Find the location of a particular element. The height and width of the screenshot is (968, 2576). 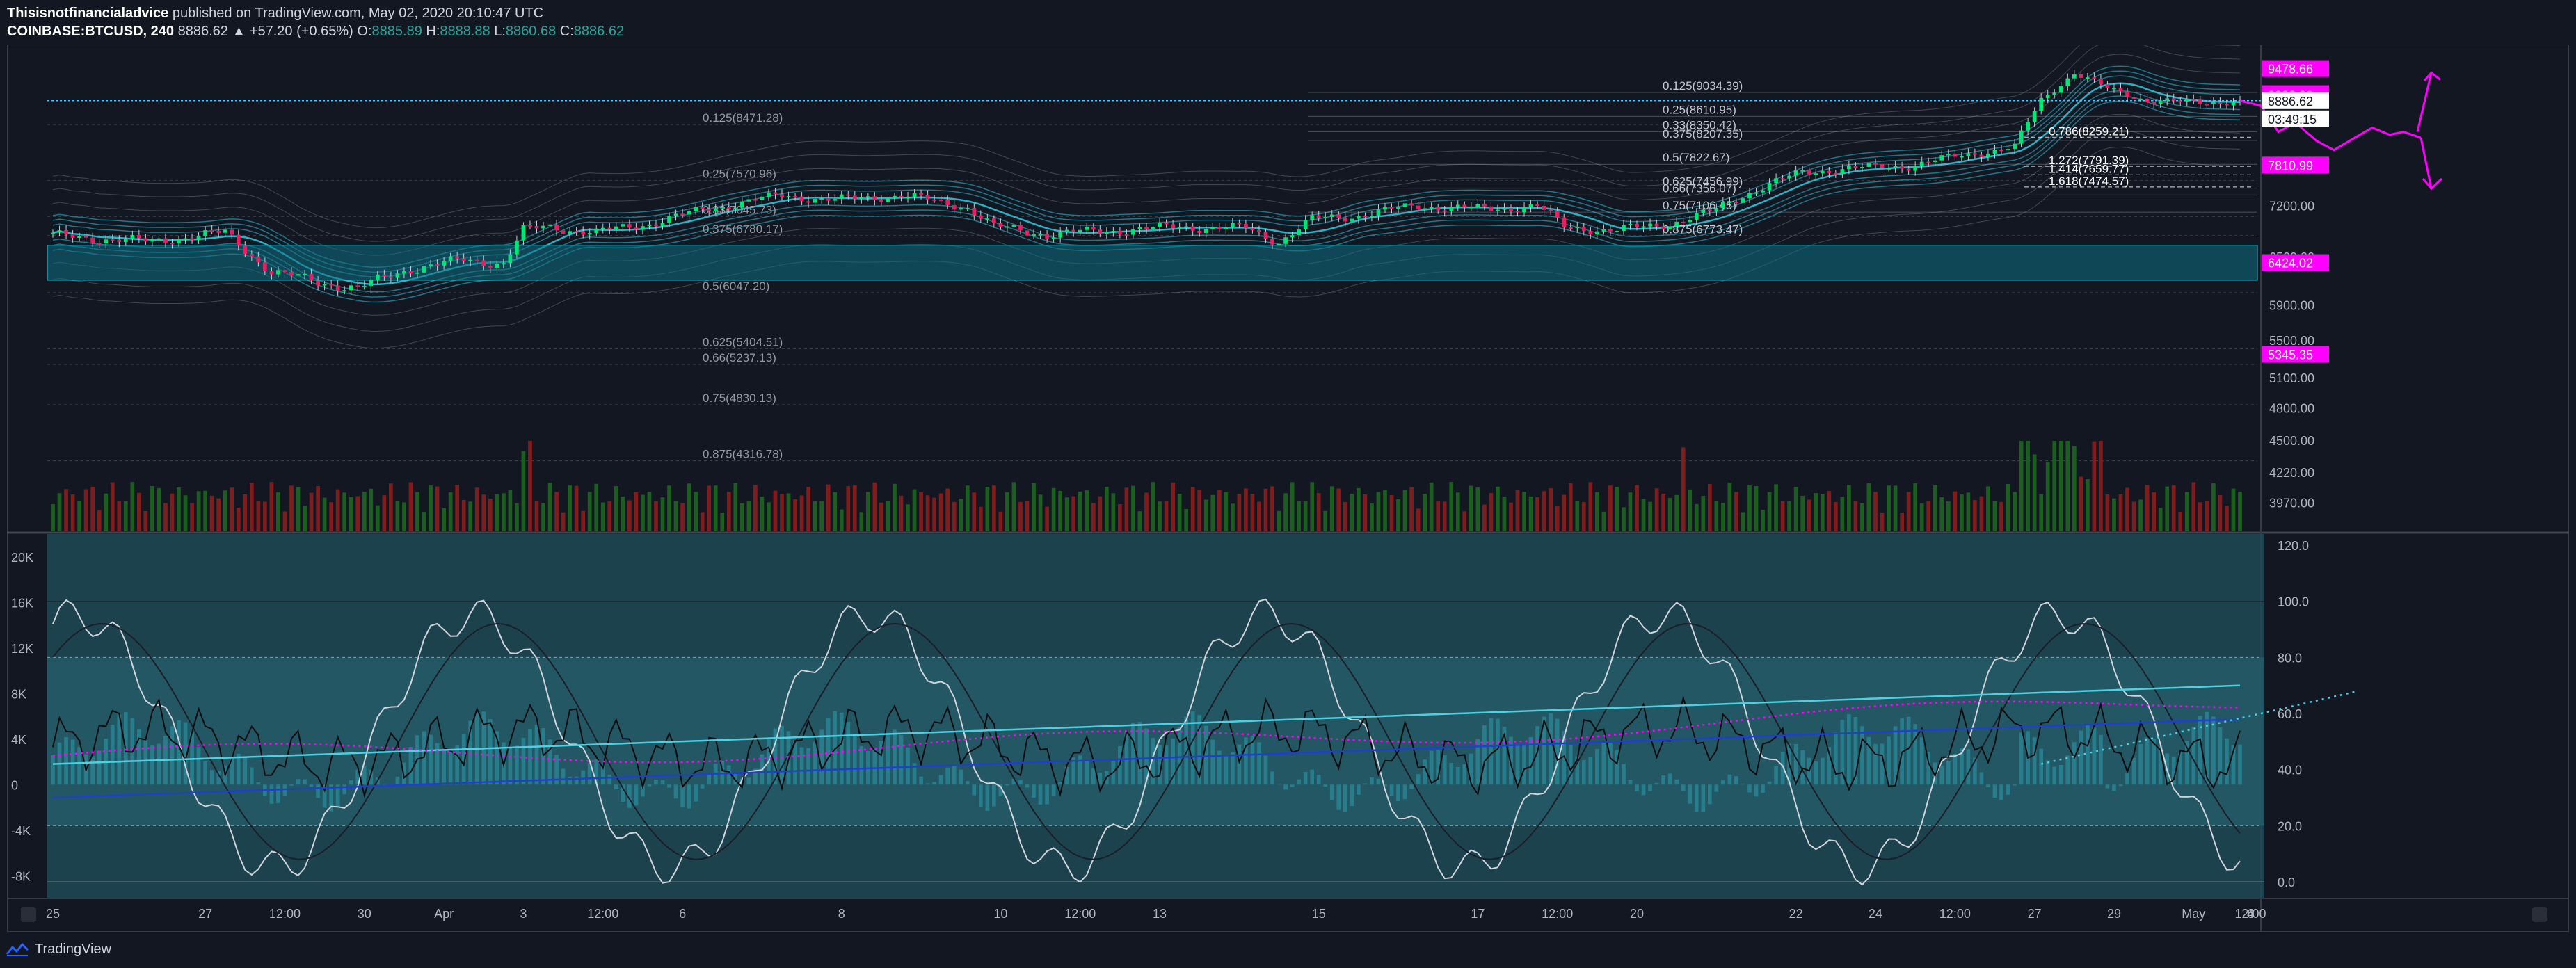

osc-right-axis-label: 80.0 is located at coordinates (2290, 658).